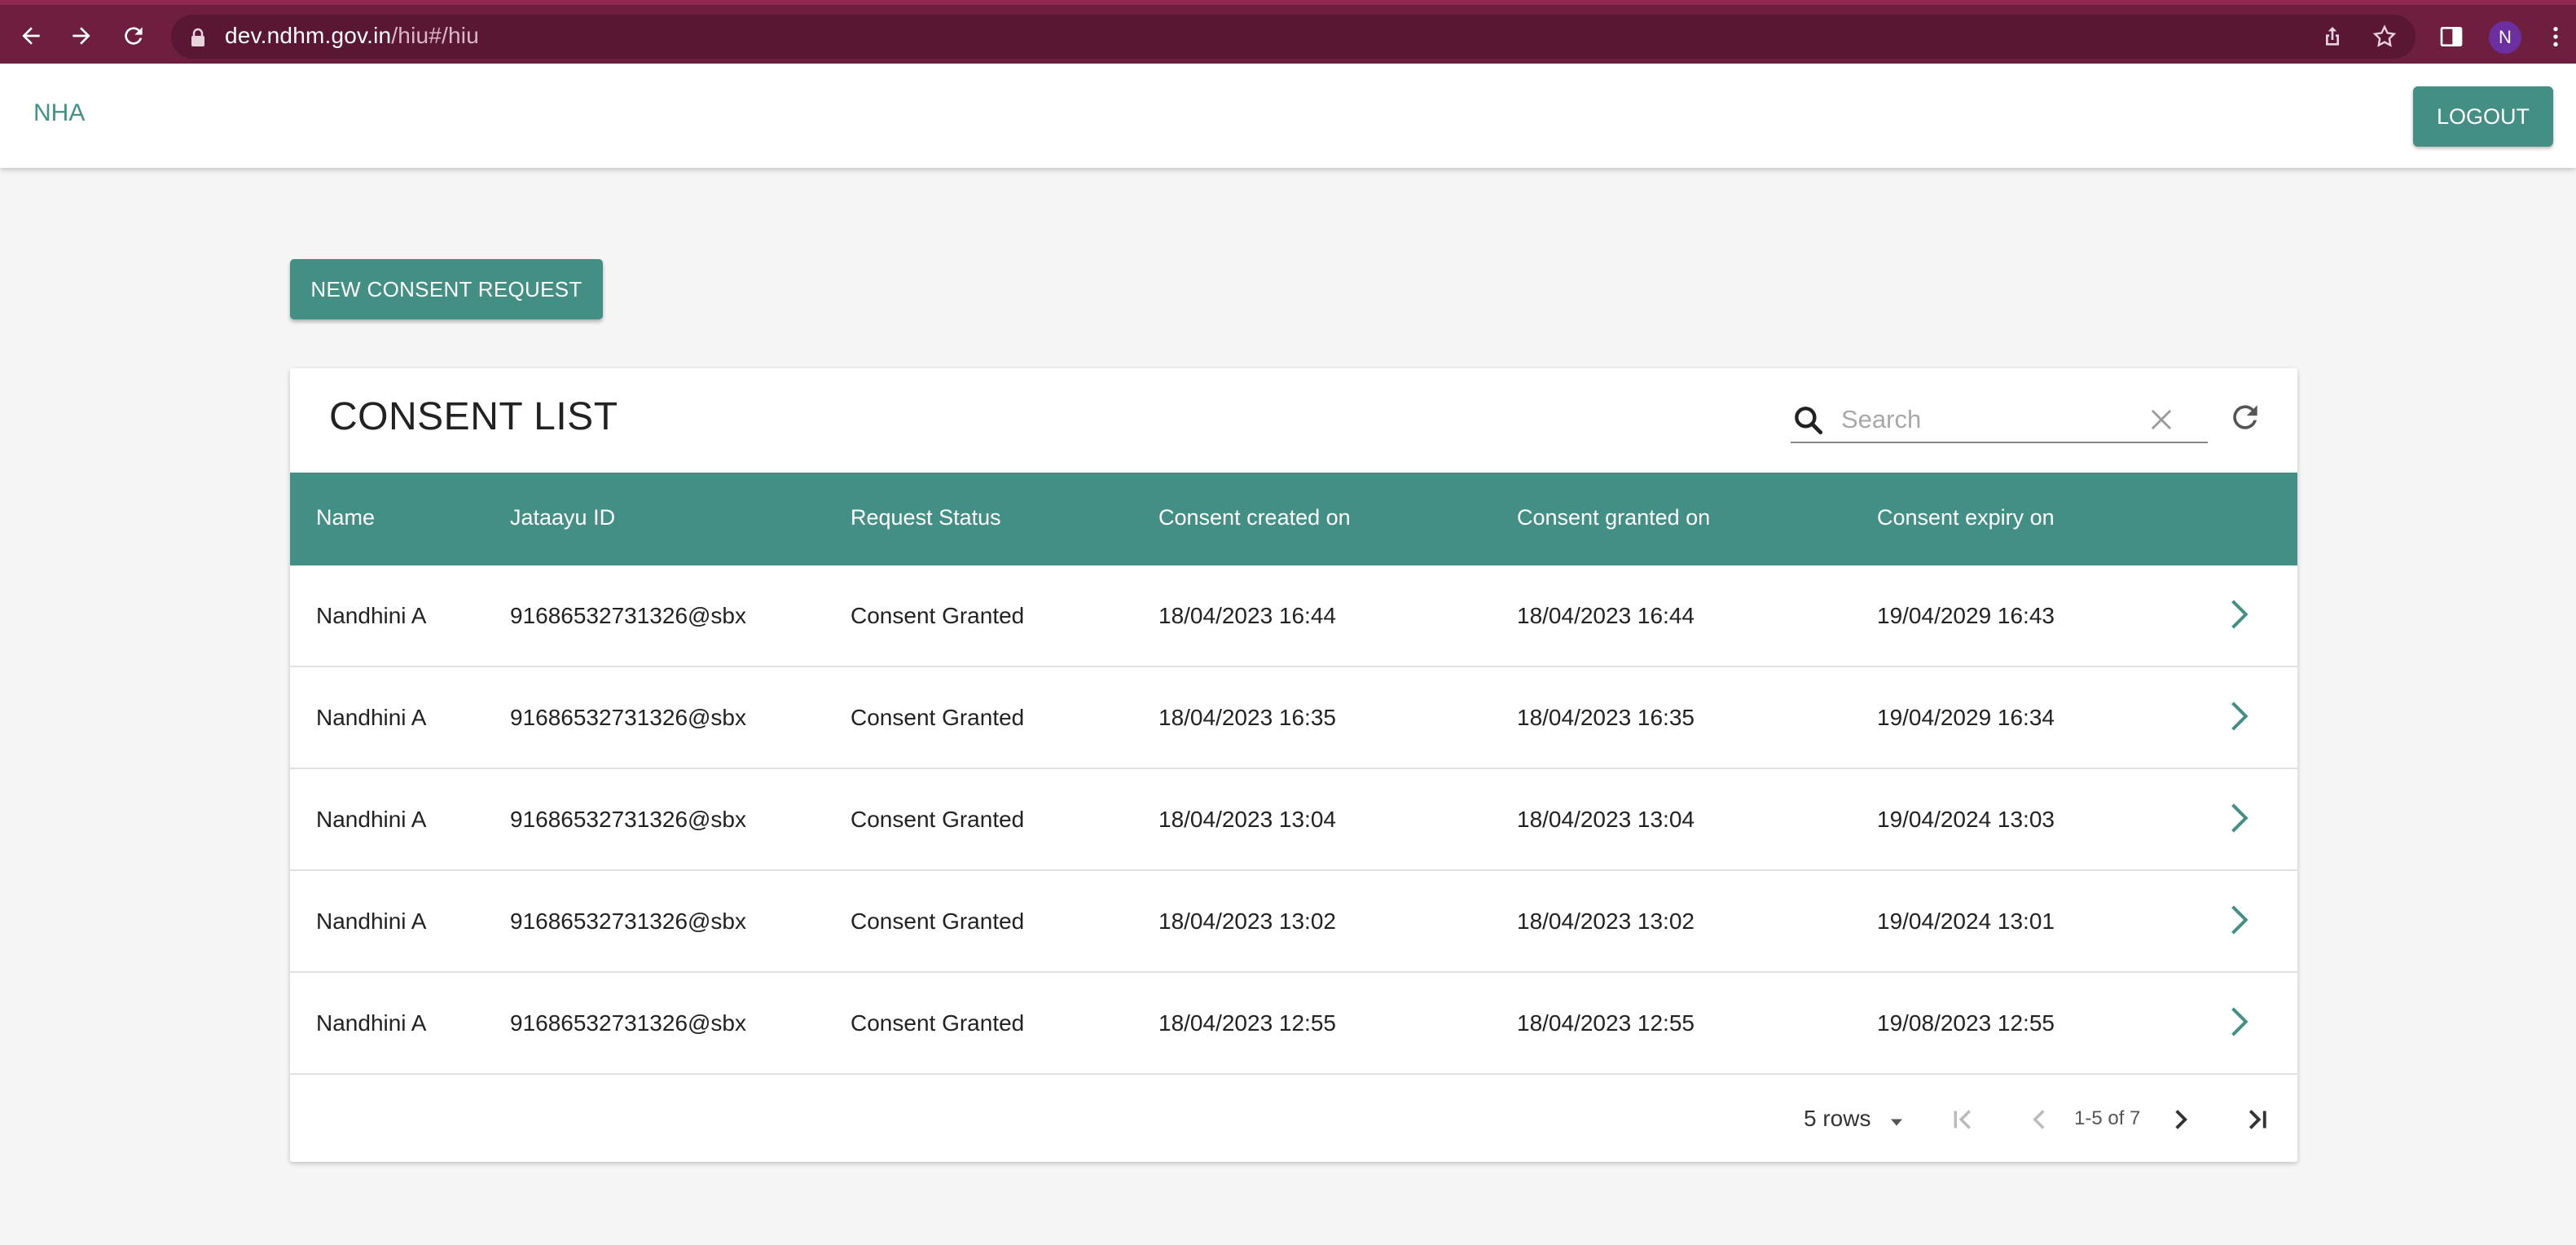  I want to click on cell-consent-granted: 18/04/2023 16:35, so click(1606, 717).